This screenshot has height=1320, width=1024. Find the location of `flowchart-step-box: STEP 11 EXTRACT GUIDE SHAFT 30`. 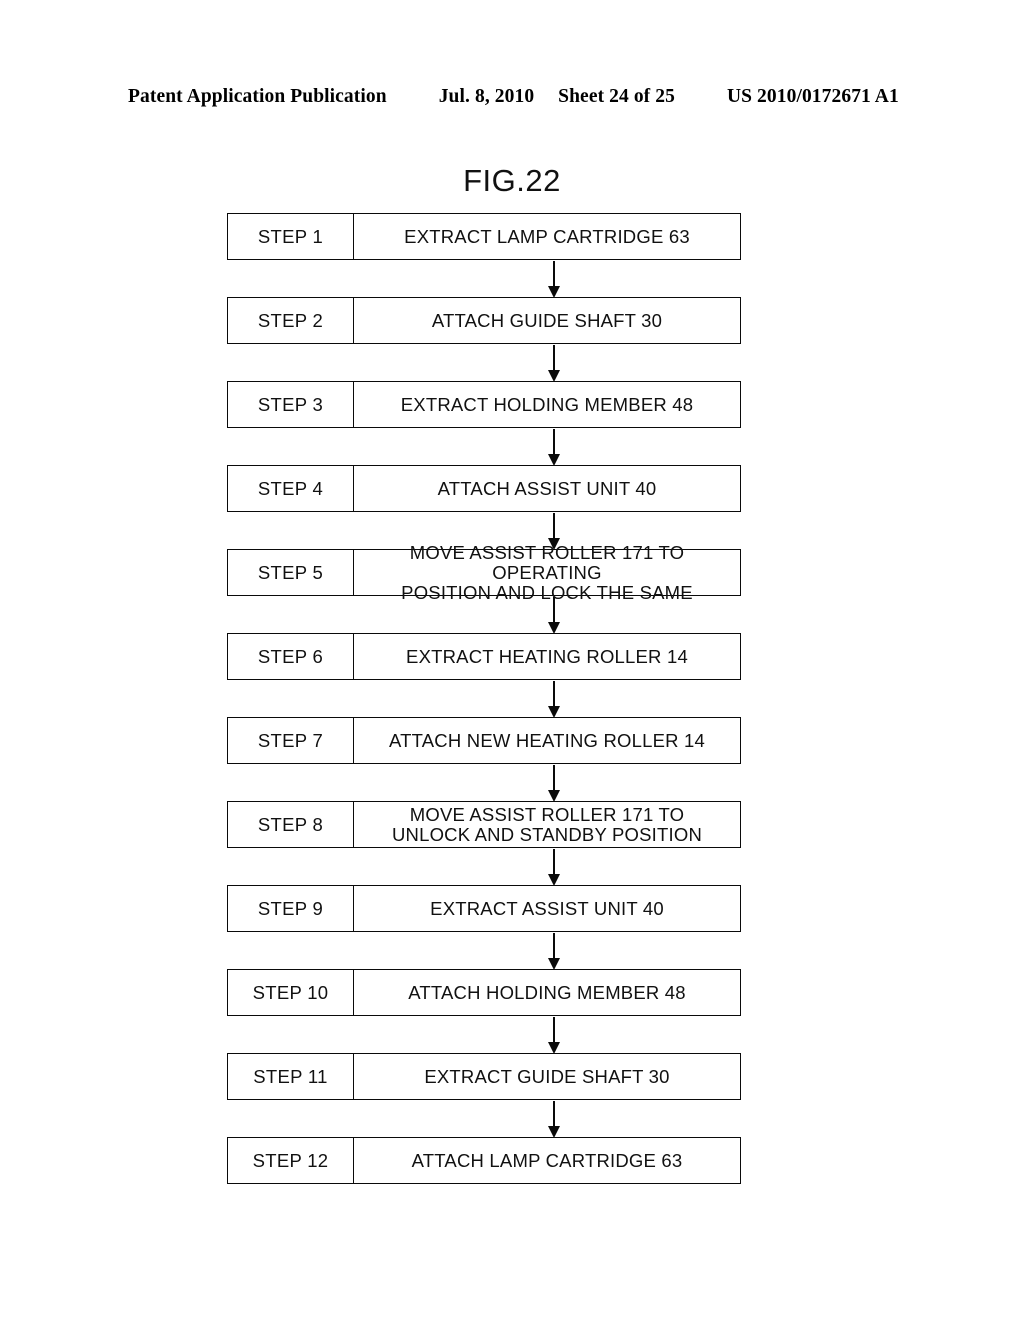

flowchart-step-box: STEP 11 EXTRACT GUIDE SHAFT 30 is located at coordinates (484, 1095).